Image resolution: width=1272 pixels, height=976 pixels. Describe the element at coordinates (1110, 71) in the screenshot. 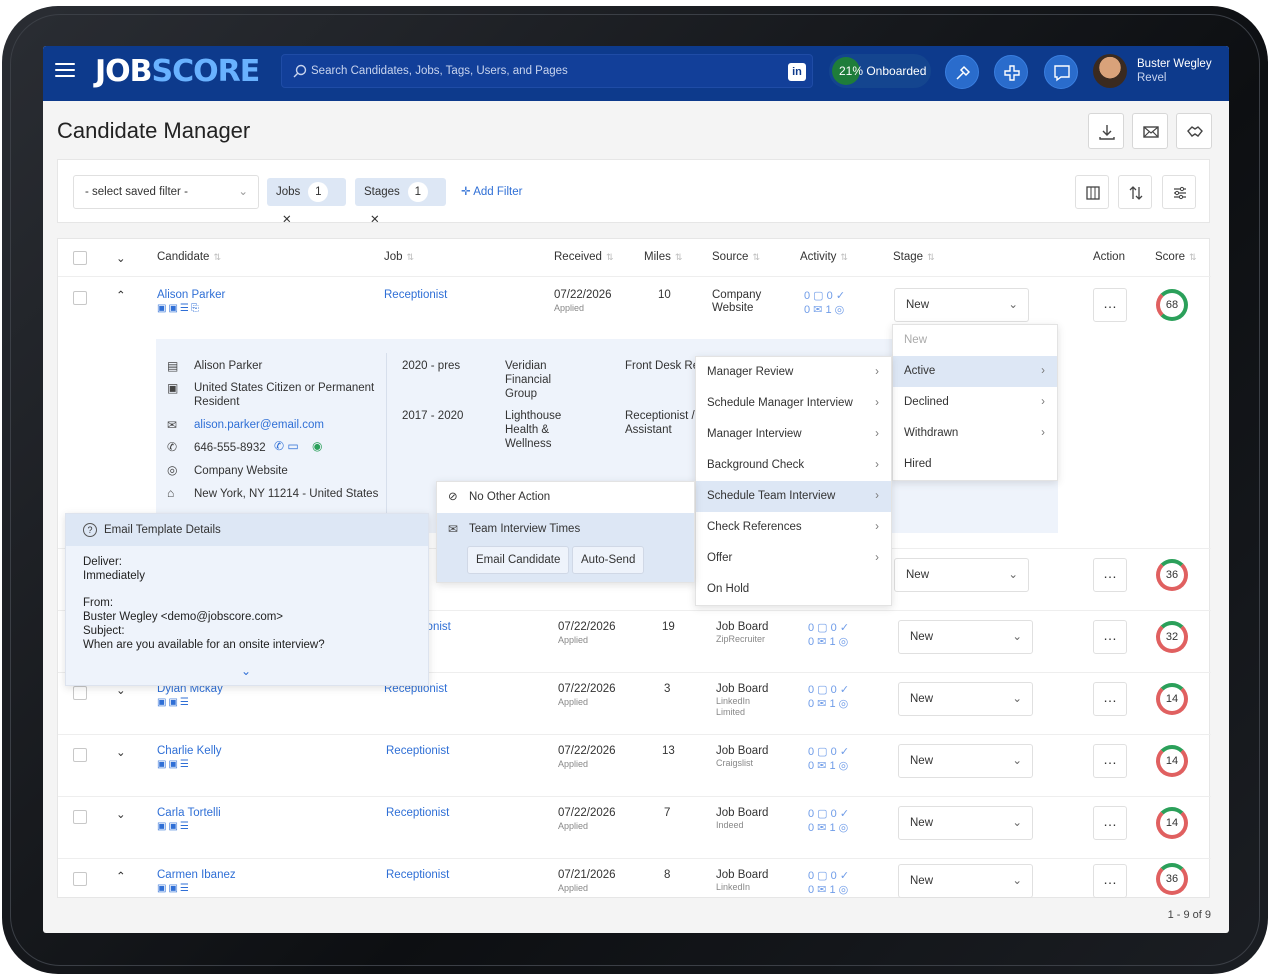

I see `avatar` at that location.